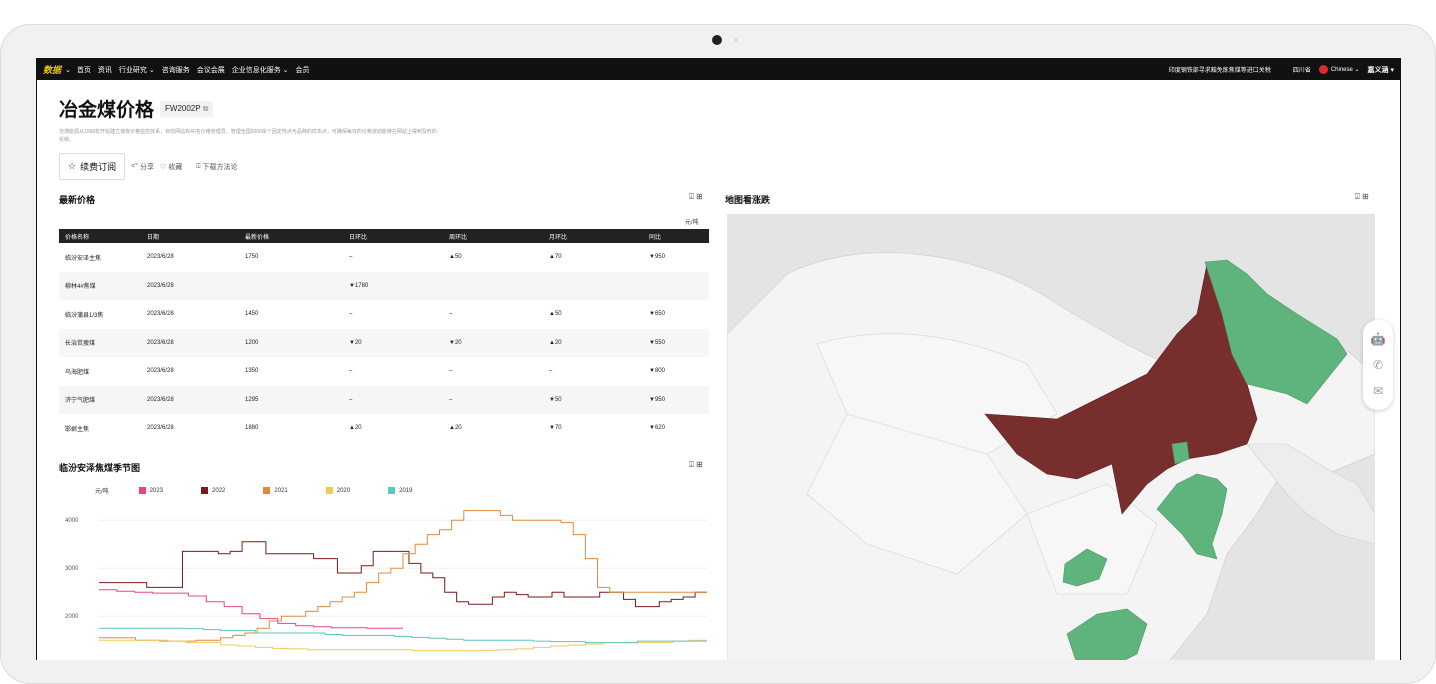 This screenshot has height=684, width=1436. I want to click on table-cell-price: 1750, so click(252, 257).